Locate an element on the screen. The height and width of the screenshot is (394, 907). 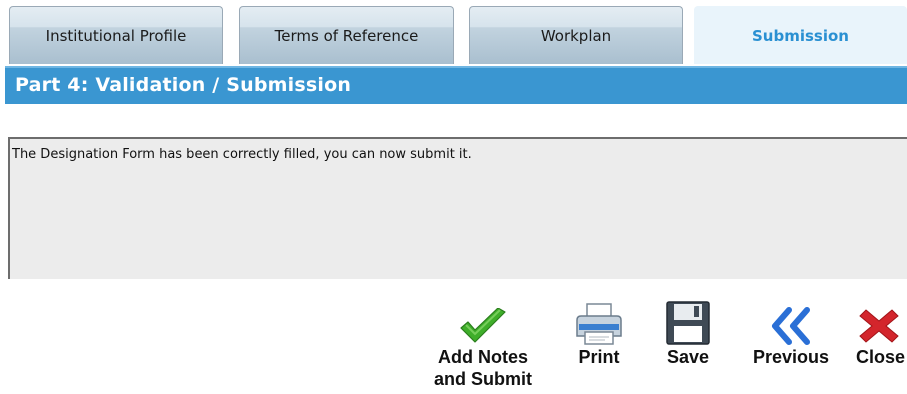
printer-icon is located at coordinates (599, 321).